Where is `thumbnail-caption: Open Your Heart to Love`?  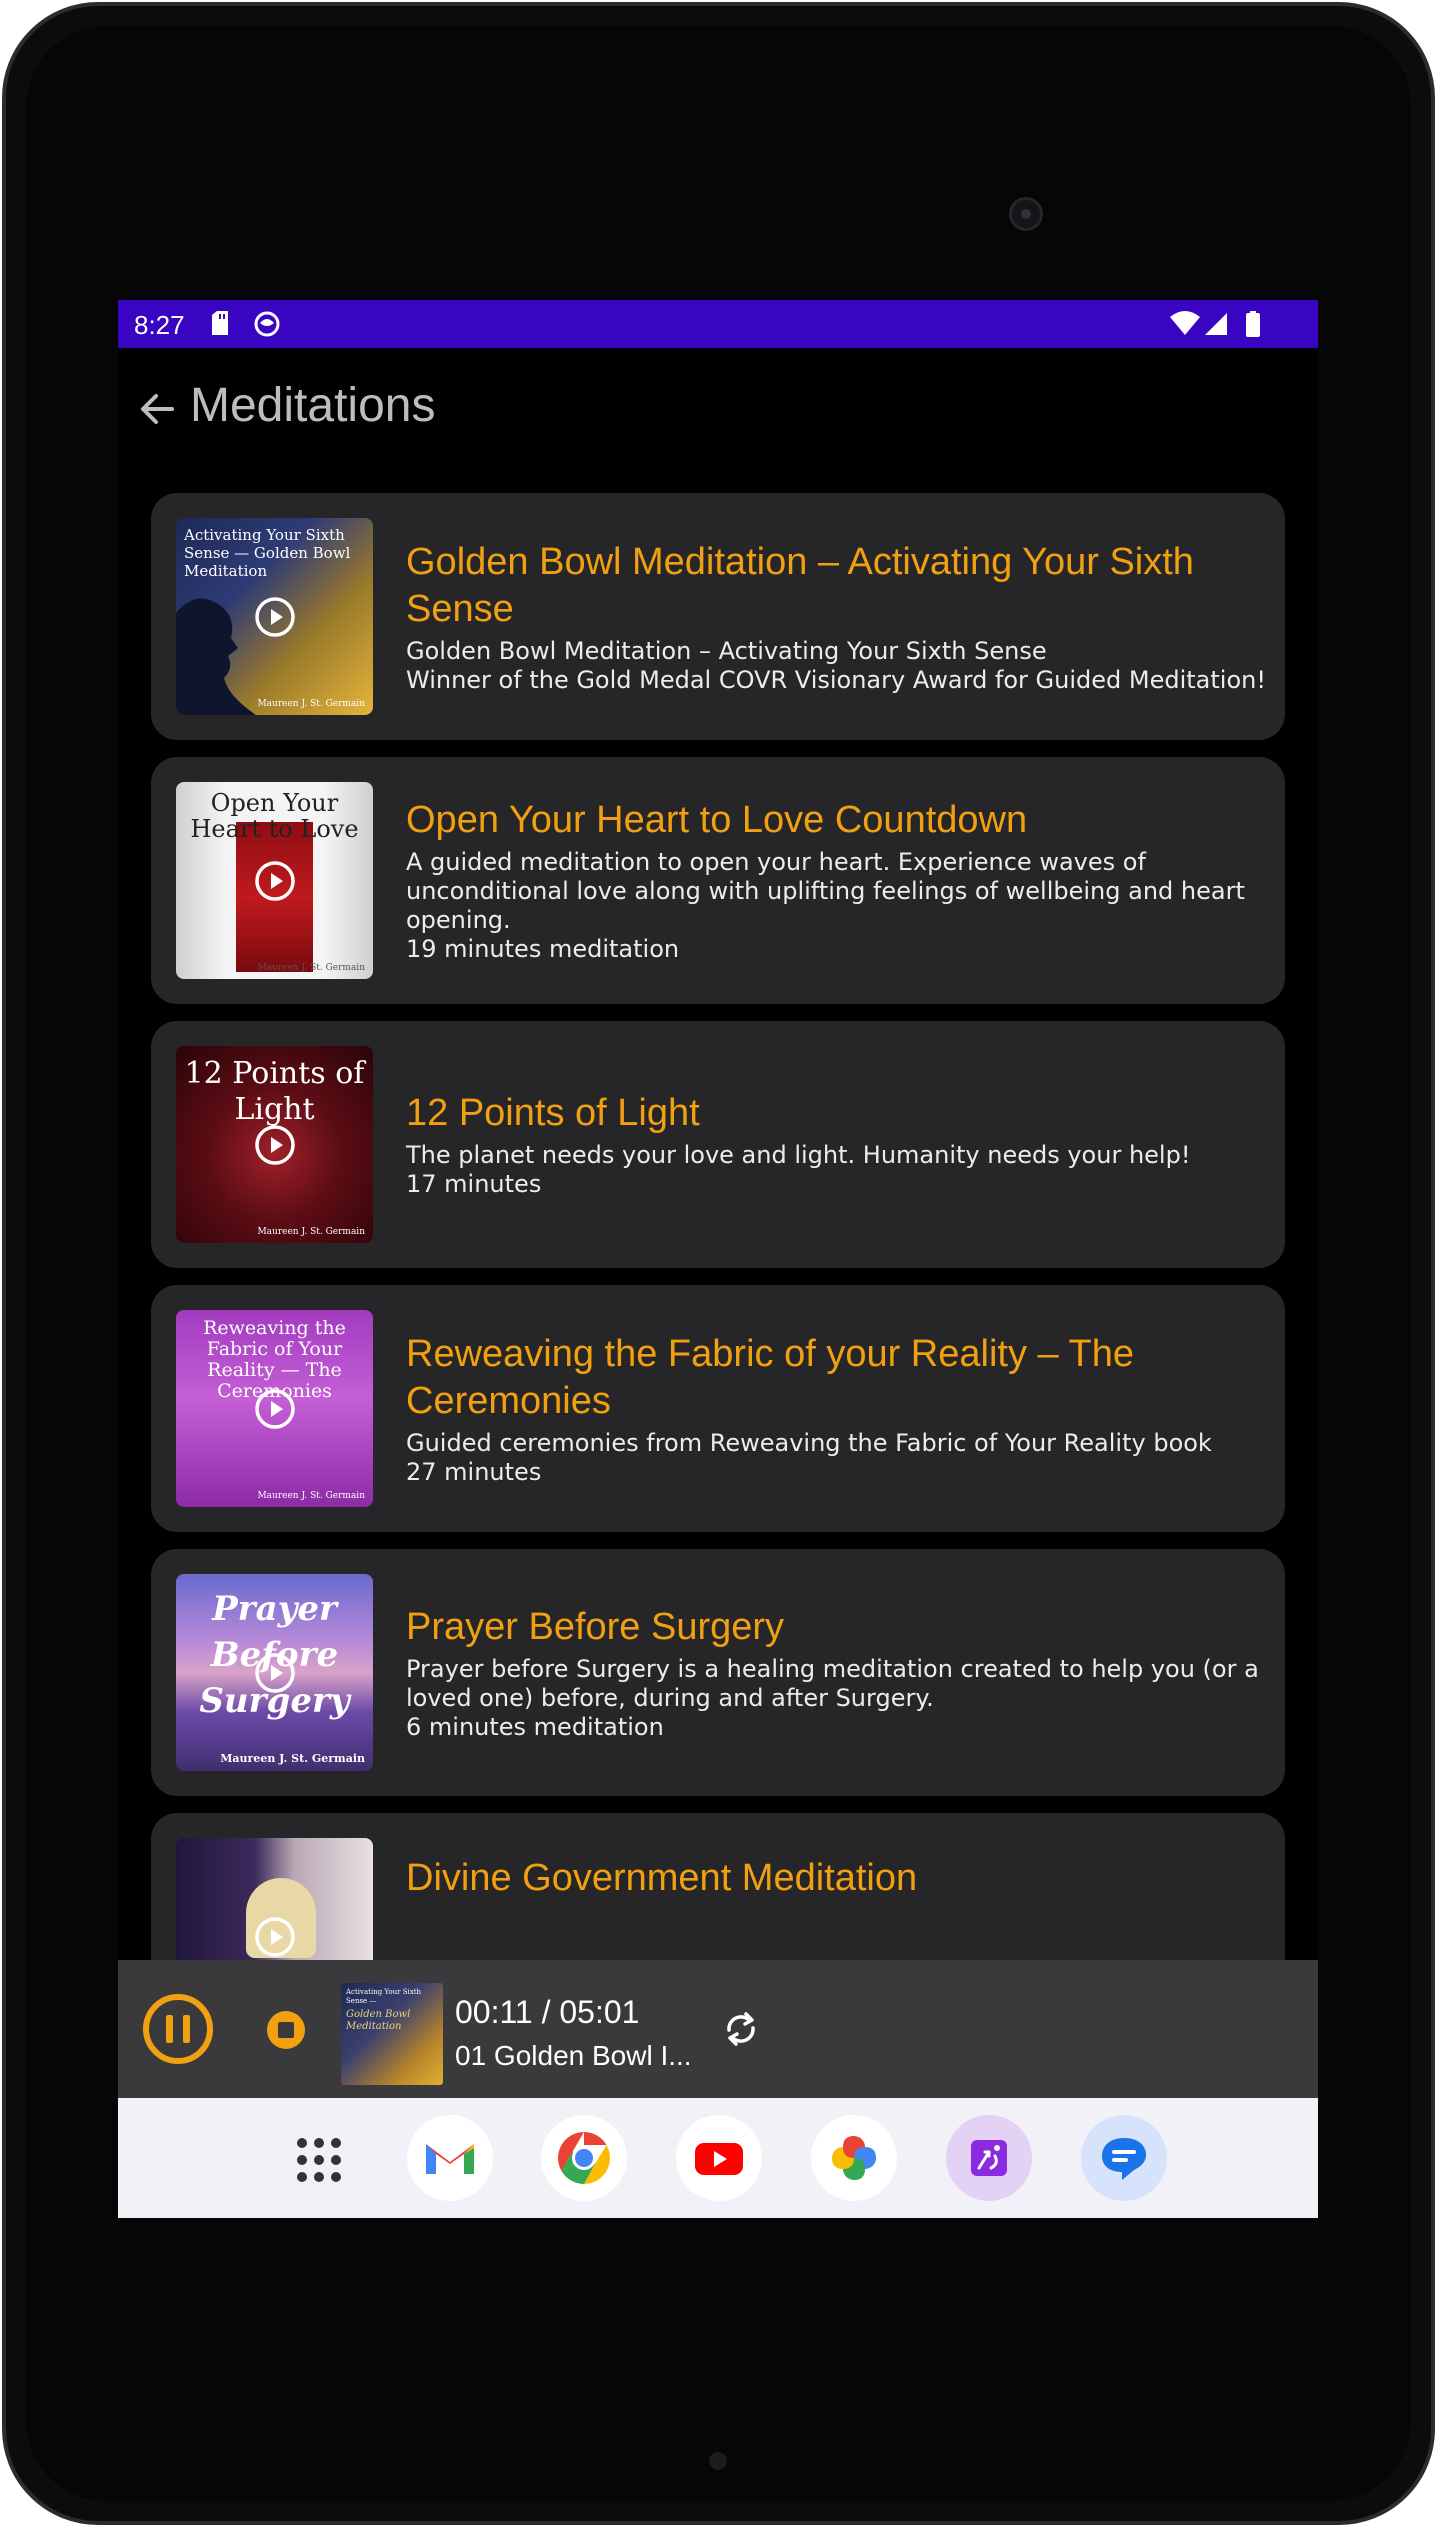
thumbnail-caption: Open Your Heart to Love is located at coordinates (274, 816).